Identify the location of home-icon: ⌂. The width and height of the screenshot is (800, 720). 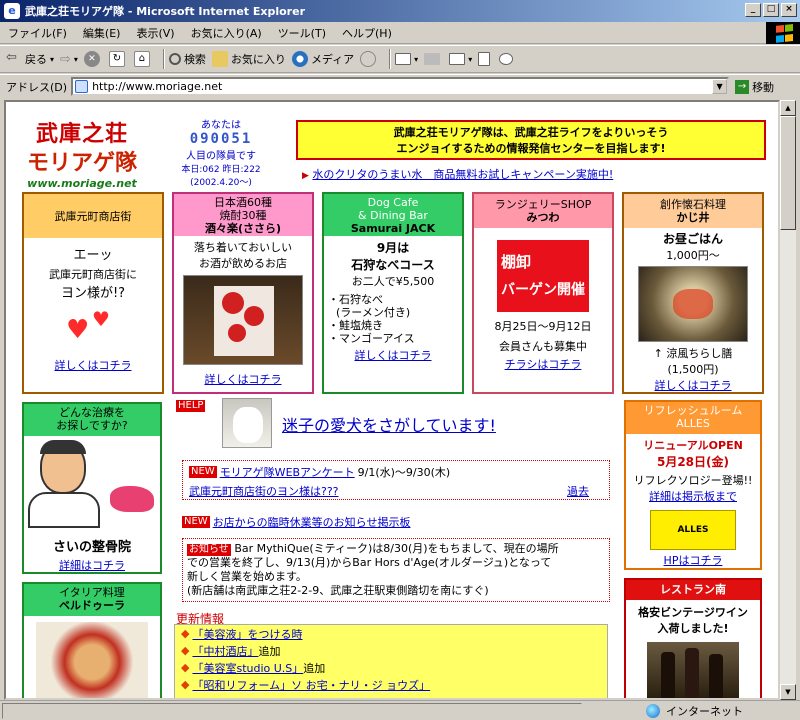
(141, 59).